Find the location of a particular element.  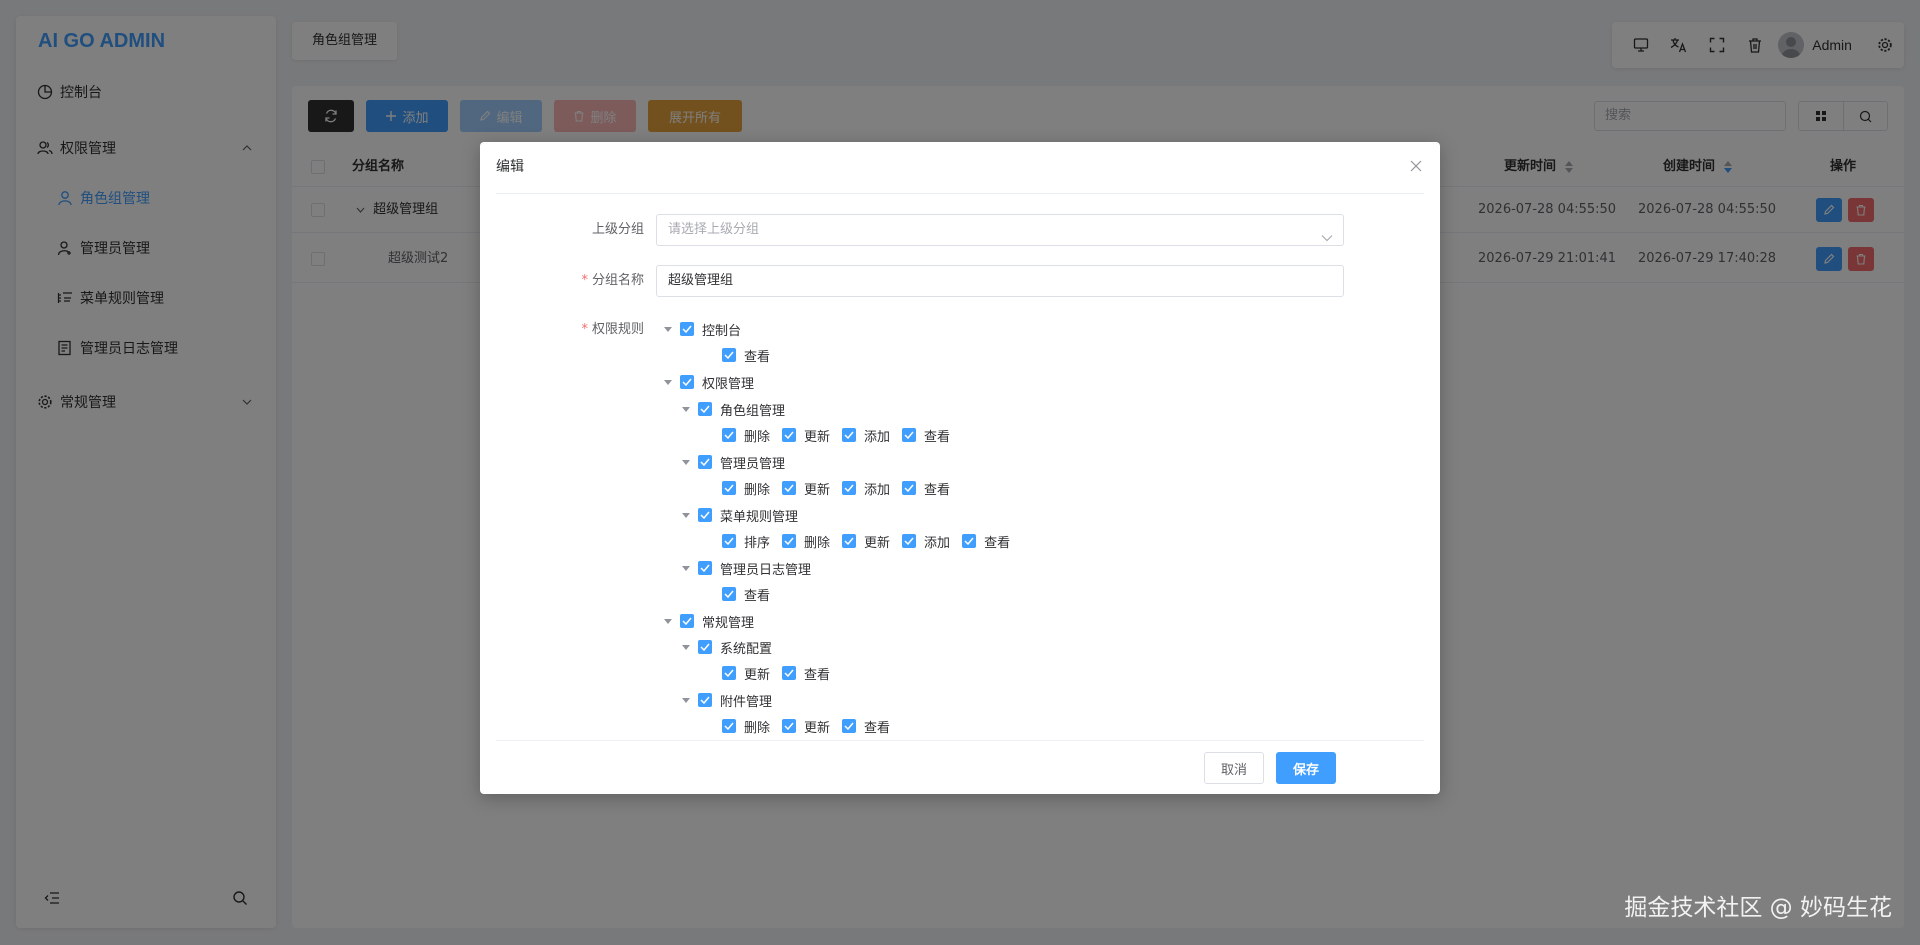

group-name-label-text: 分组名称 is located at coordinates (617, 280).